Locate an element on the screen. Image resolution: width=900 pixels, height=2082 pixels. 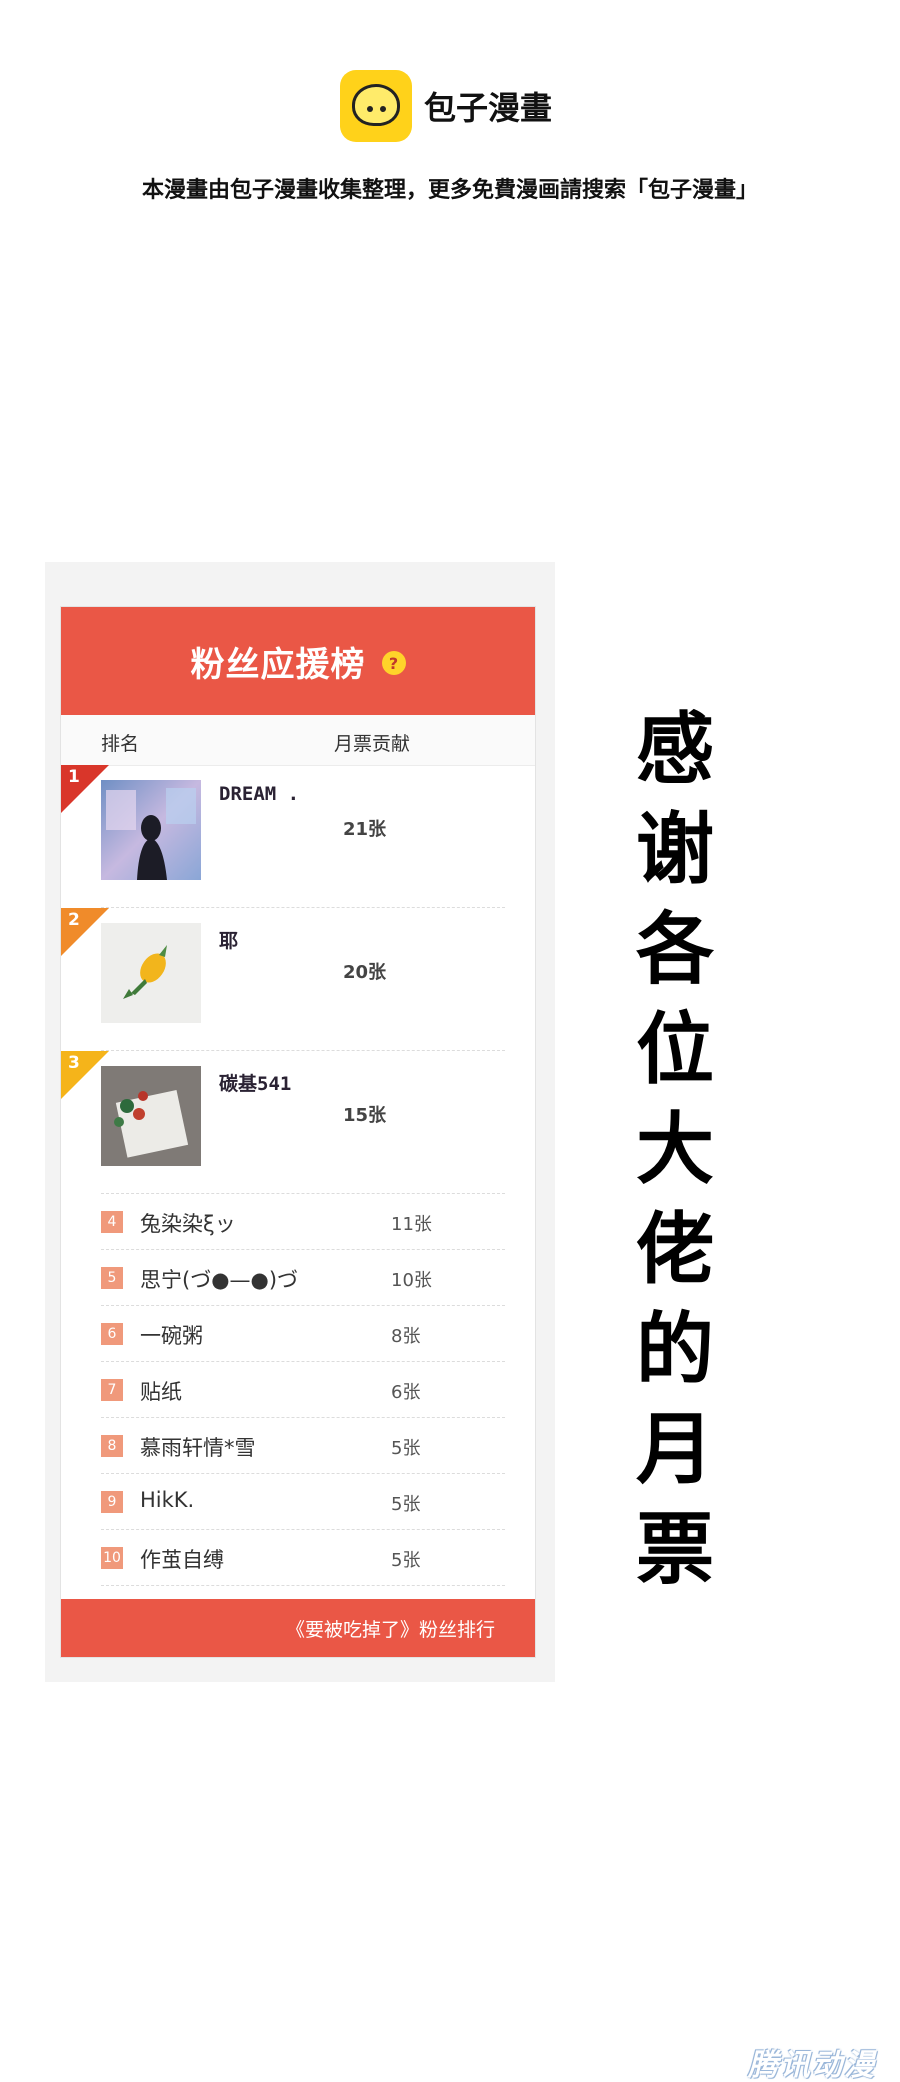
vote-count: 6张 is located at coordinates (406, 1392).